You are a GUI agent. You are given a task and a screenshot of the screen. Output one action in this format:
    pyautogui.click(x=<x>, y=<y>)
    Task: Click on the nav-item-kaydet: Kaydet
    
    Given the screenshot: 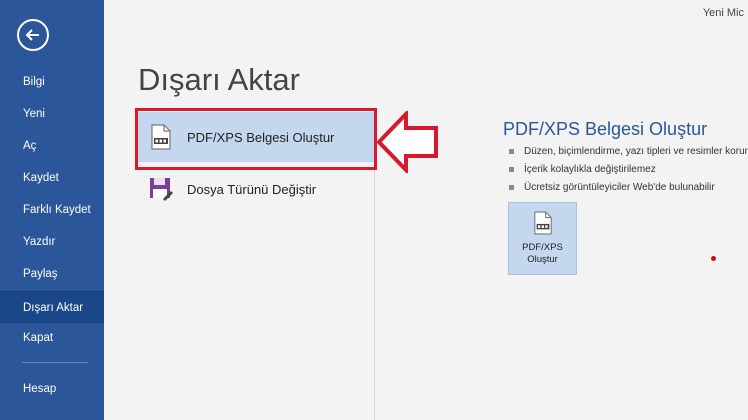 What is the action you would take?
    pyautogui.click(x=52, y=178)
    